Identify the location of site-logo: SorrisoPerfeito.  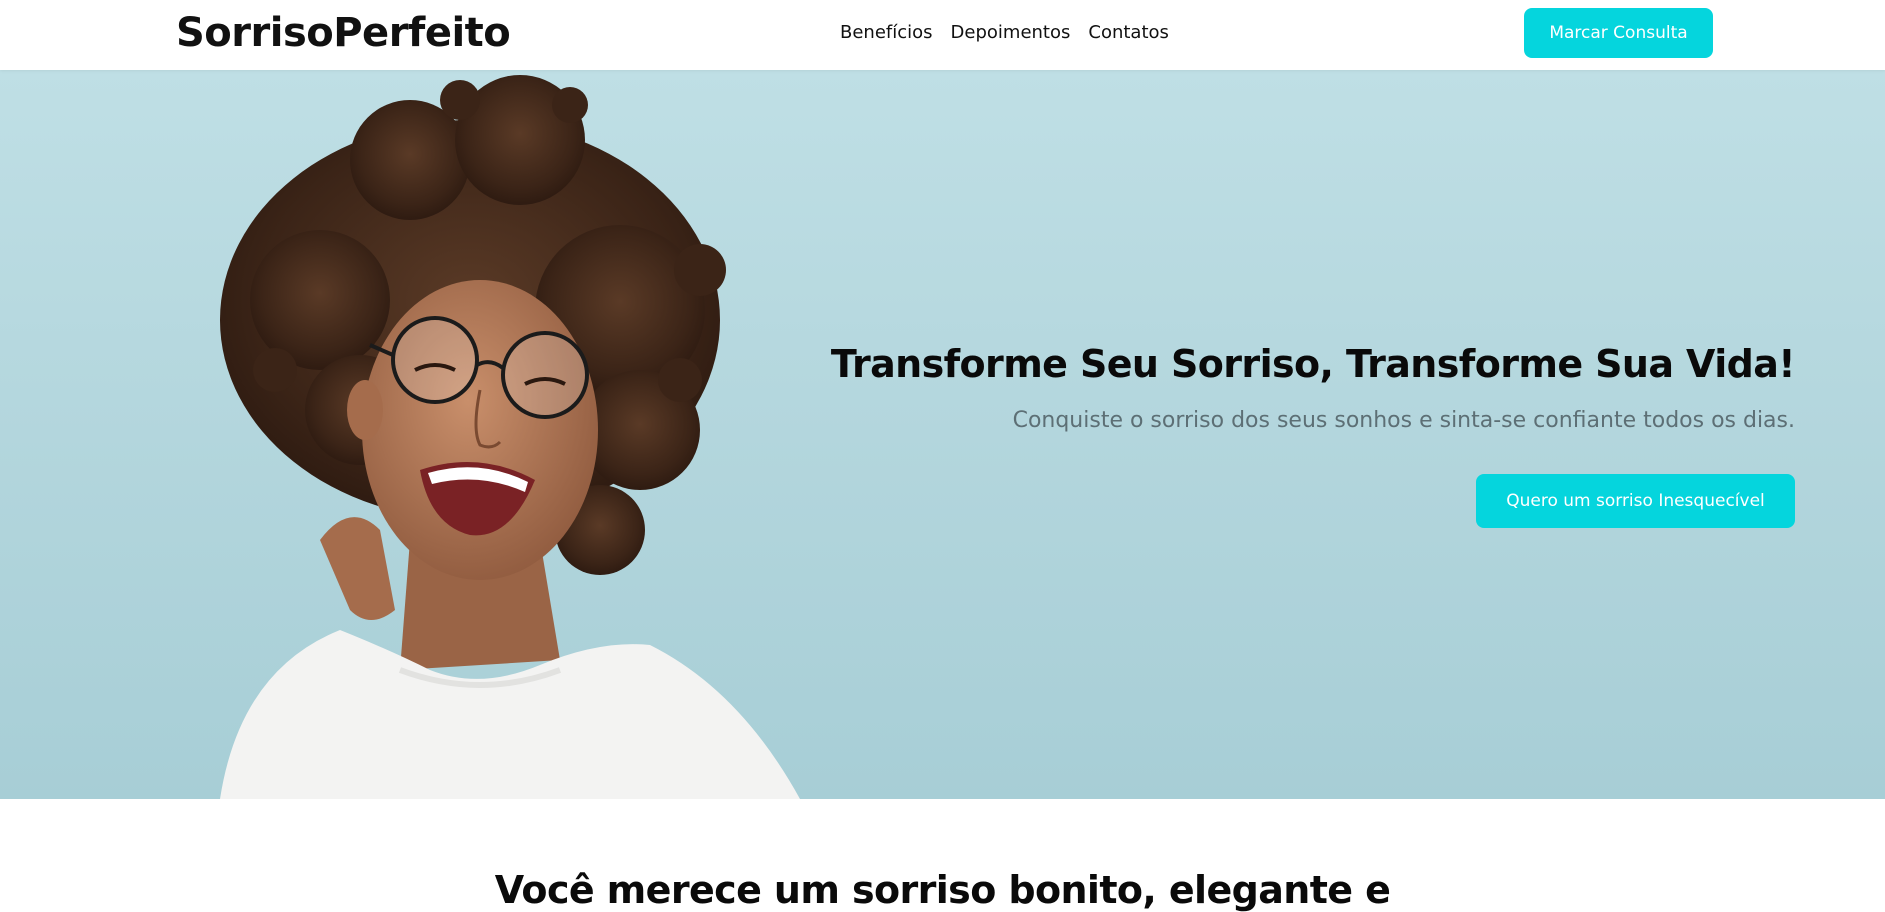
(343, 33).